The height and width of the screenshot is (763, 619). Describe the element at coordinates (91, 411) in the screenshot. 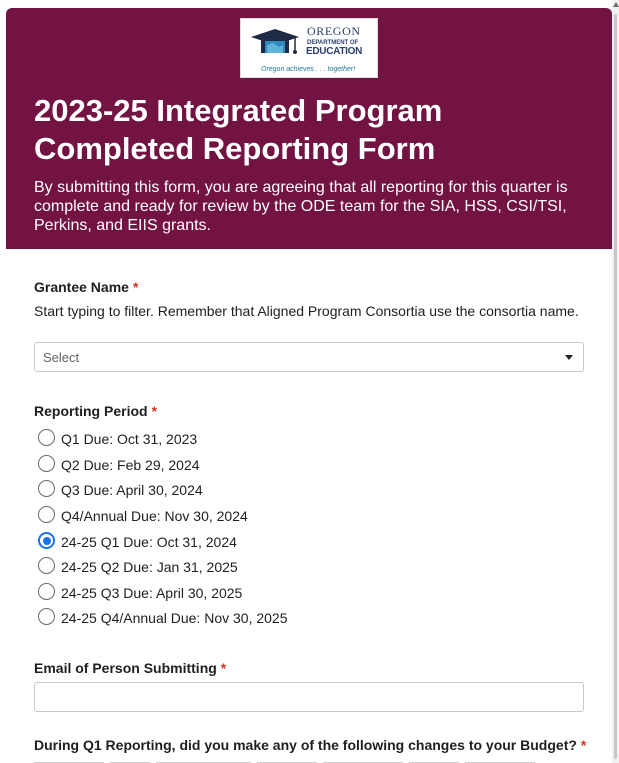

I see `reporting-period-label-text: Reporting Period` at that location.